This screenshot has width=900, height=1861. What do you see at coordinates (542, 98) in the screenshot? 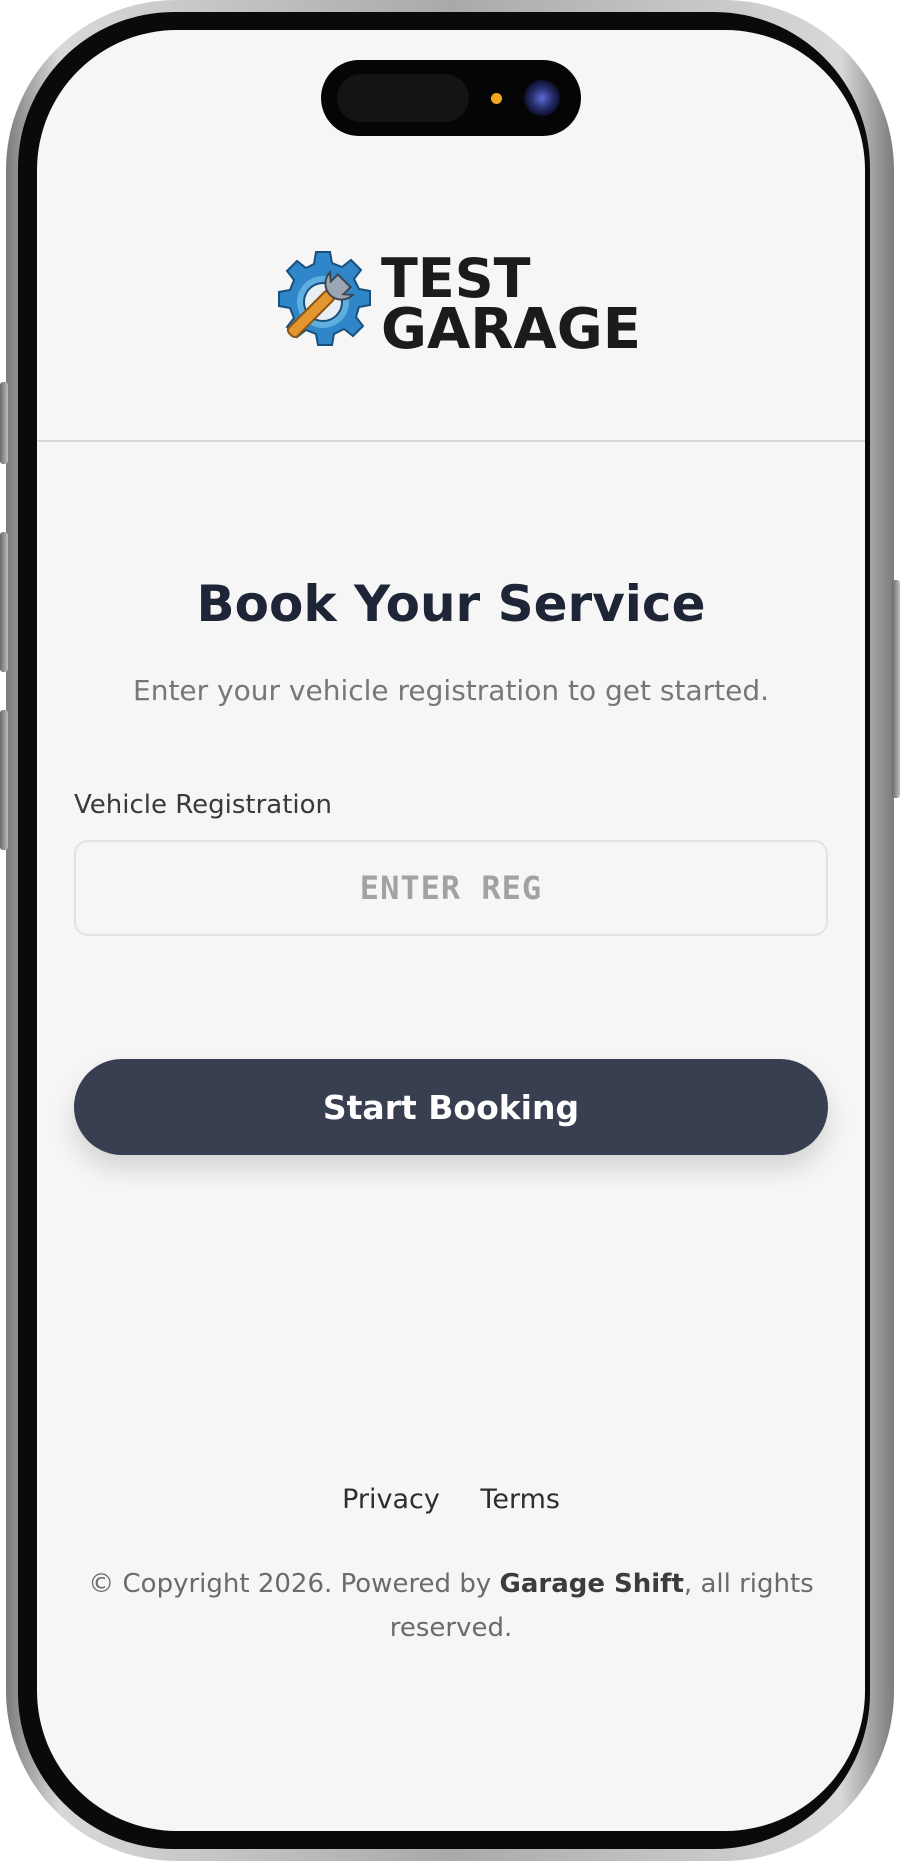
I see `front-camera-icon` at bounding box center [542, 98].